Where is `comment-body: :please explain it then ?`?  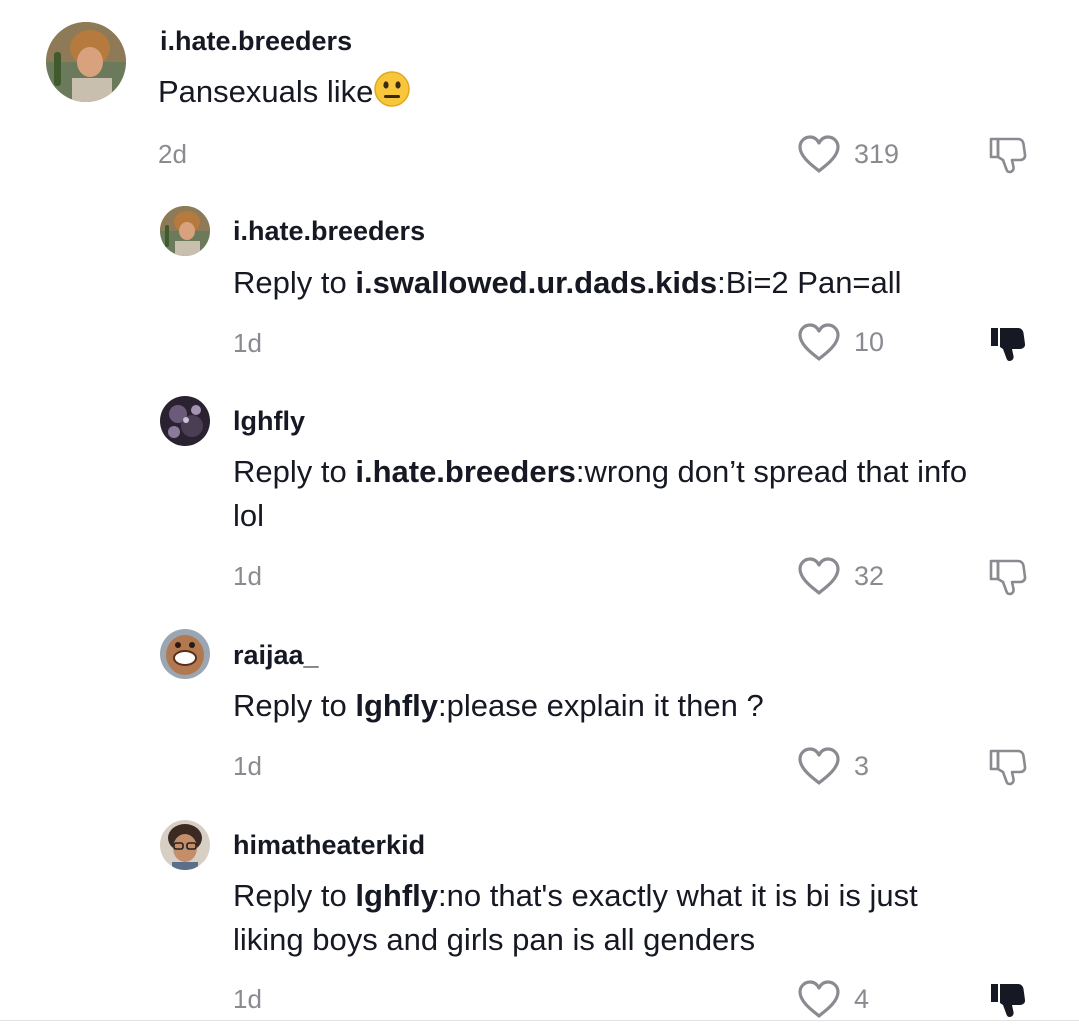
comment-body: :please explain it then ? is located at coordinates (601, 705).